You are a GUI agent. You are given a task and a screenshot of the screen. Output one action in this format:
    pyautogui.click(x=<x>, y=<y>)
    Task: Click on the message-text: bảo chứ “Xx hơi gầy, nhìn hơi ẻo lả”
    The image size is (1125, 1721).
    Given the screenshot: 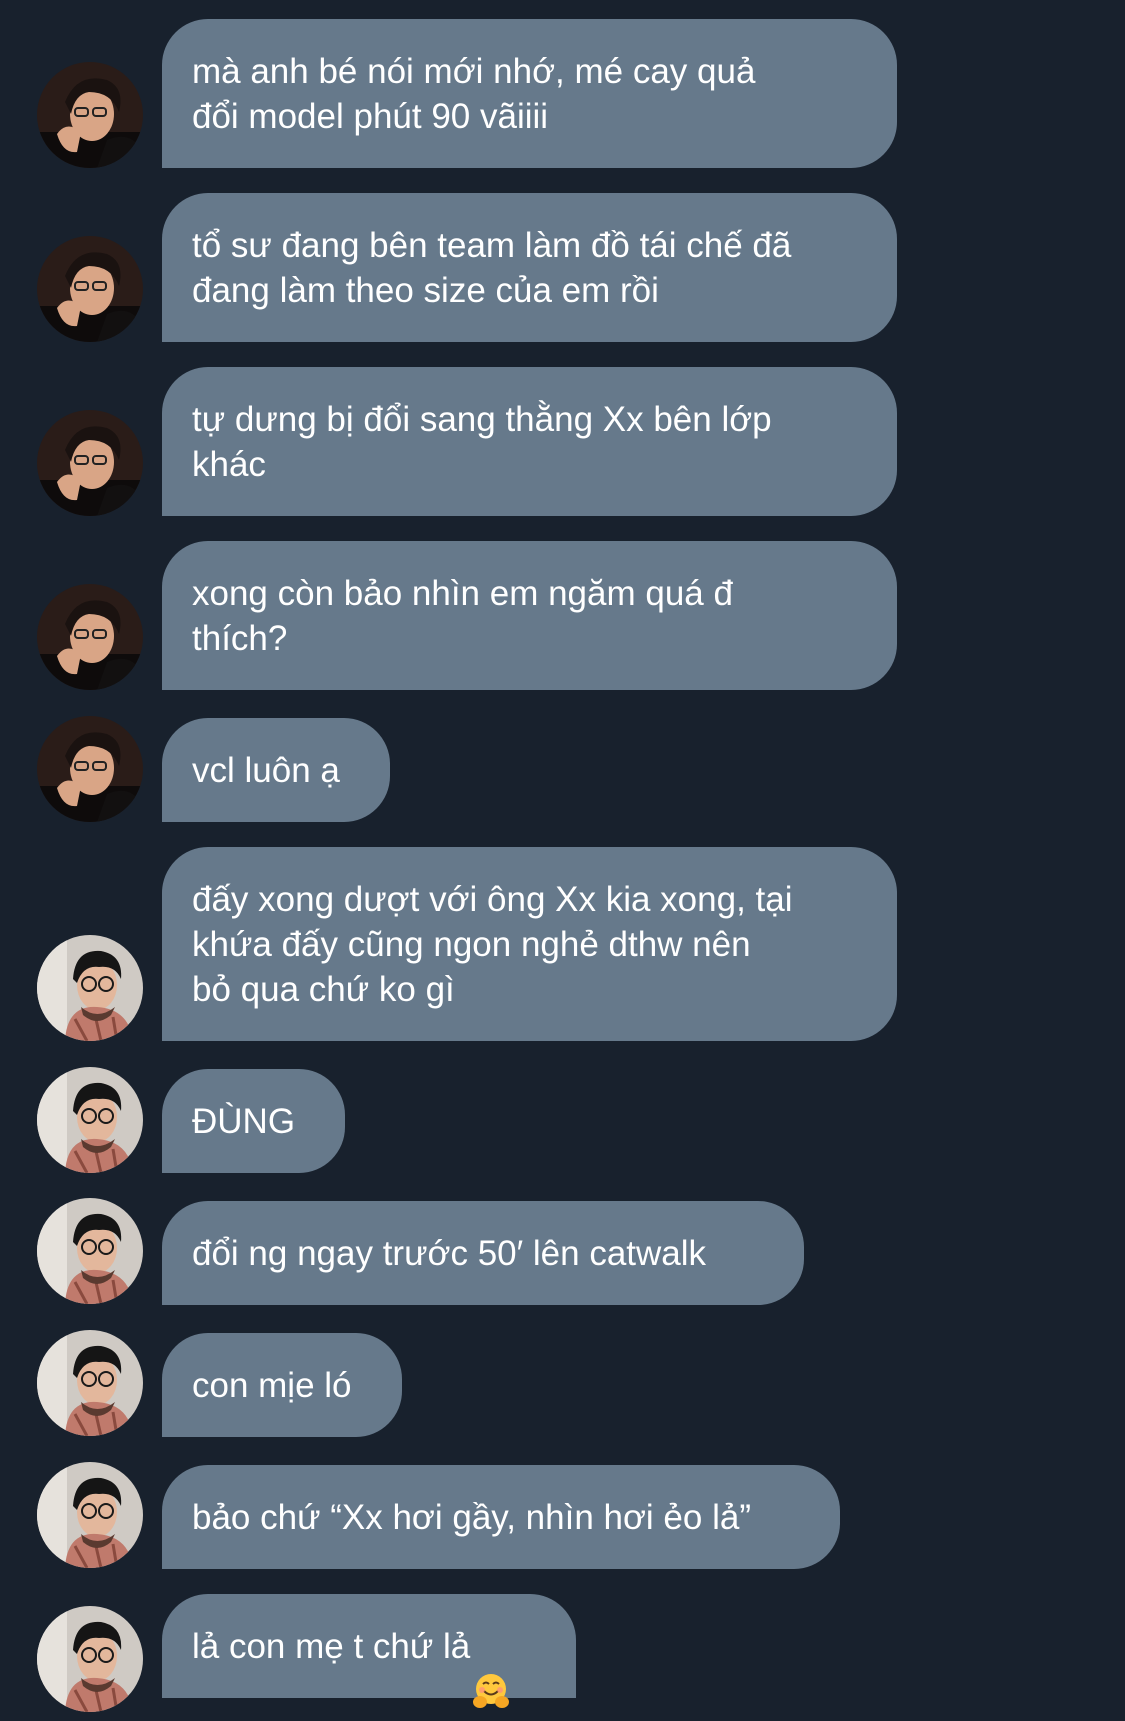 What is the action you would take?
    pyautogui.click(x=471, y=1517)
    